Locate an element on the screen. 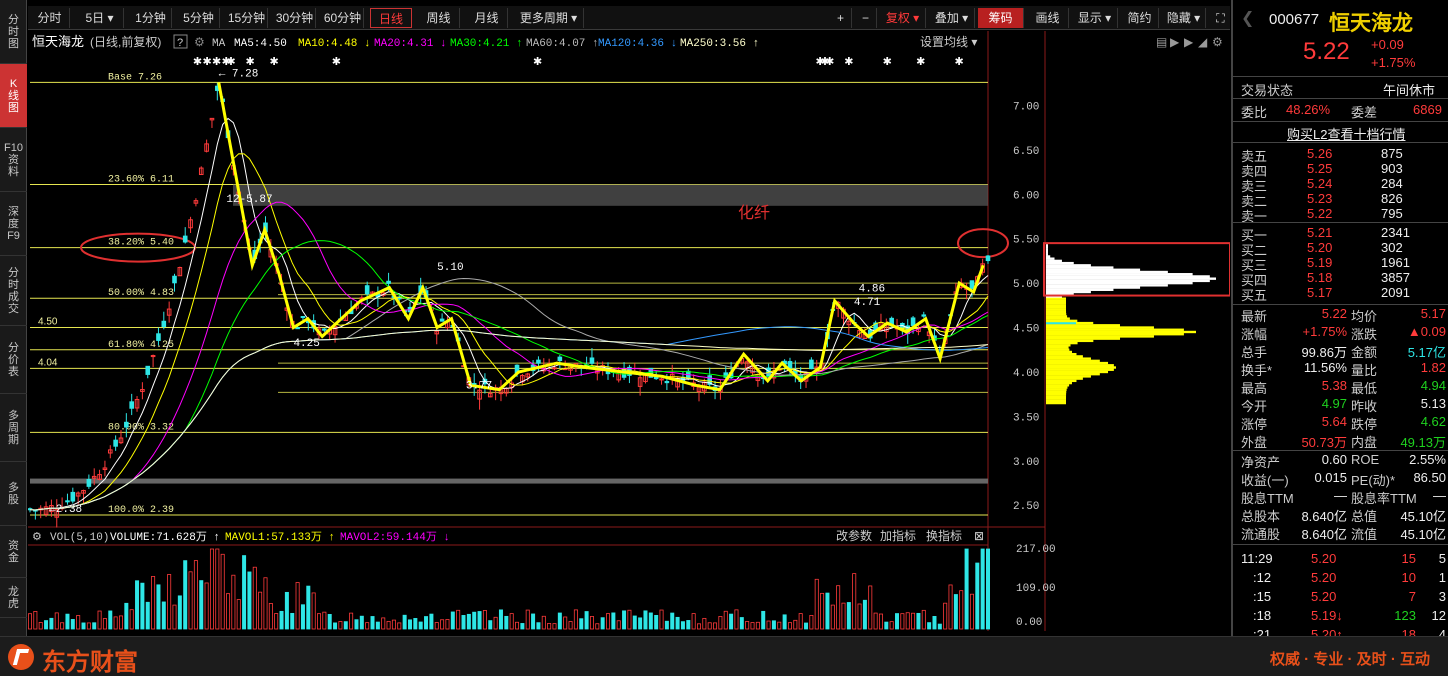 The height and width of the screenshot is (676, 1448). left-sidebar: 分时图 K 线图 F10 资料深度 F9 分时成交分价表多周期多股资金龙虎 is located at coordinates (13, 318).